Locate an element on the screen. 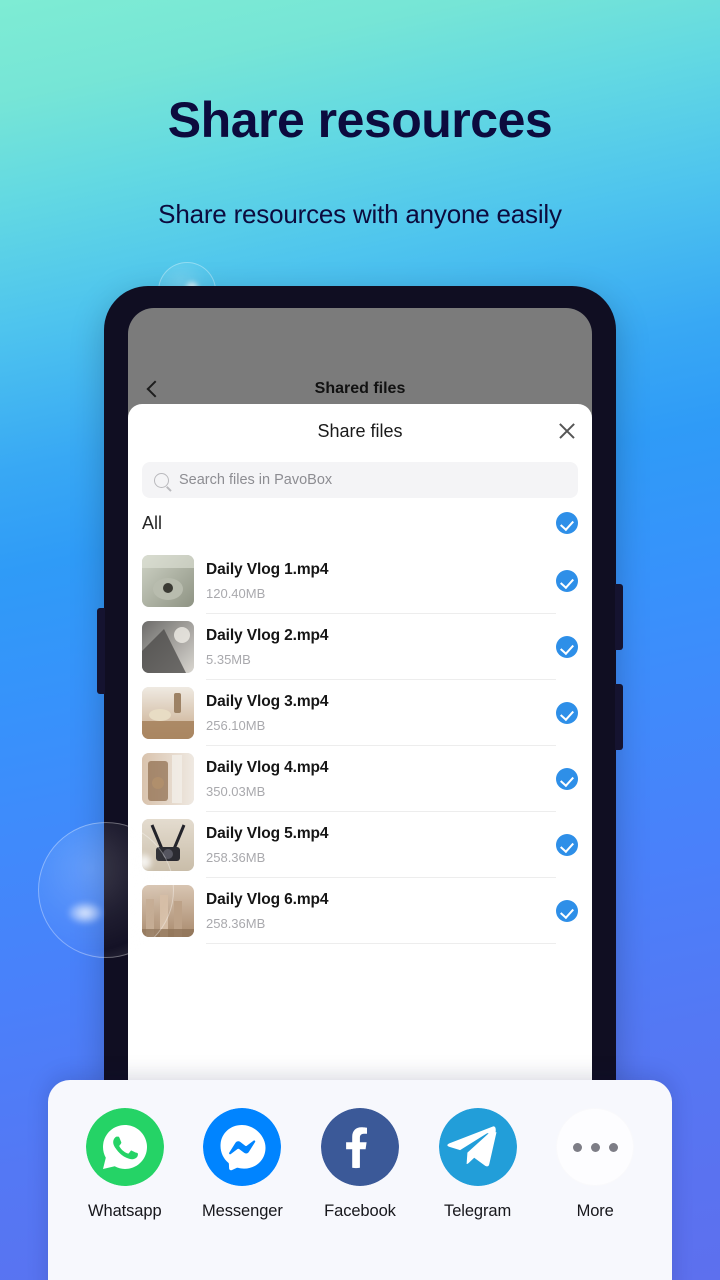  select-all-checkbox is located at coordinates (567, 523).